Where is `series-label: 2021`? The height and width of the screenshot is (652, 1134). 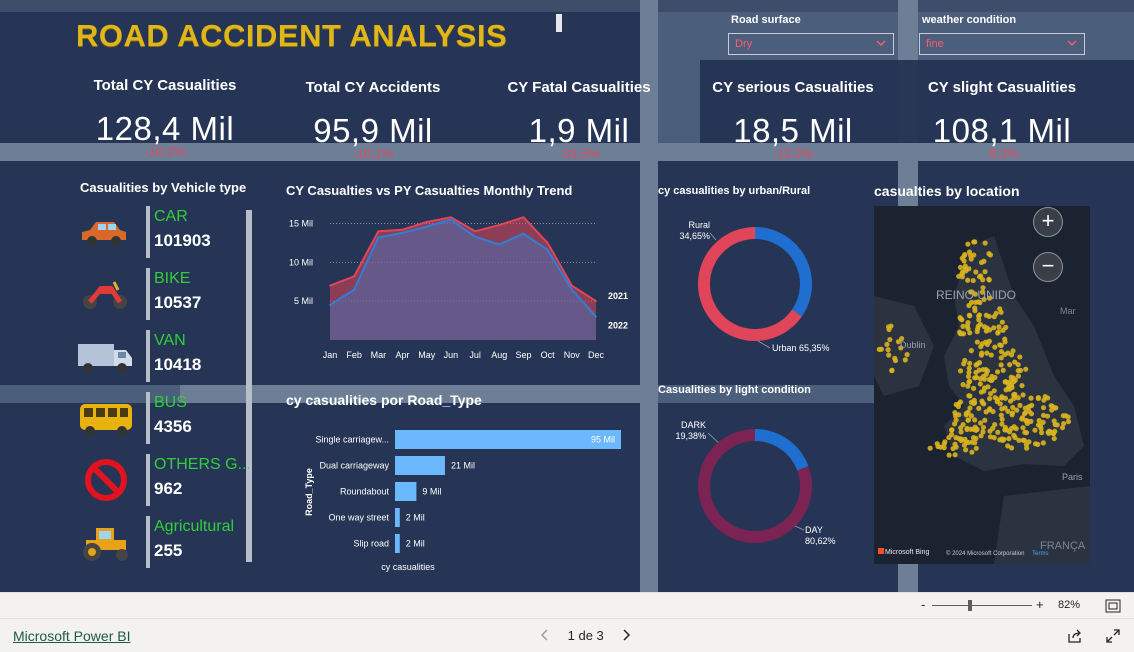 series-label: 2021 is located at coordinates (618, 296).